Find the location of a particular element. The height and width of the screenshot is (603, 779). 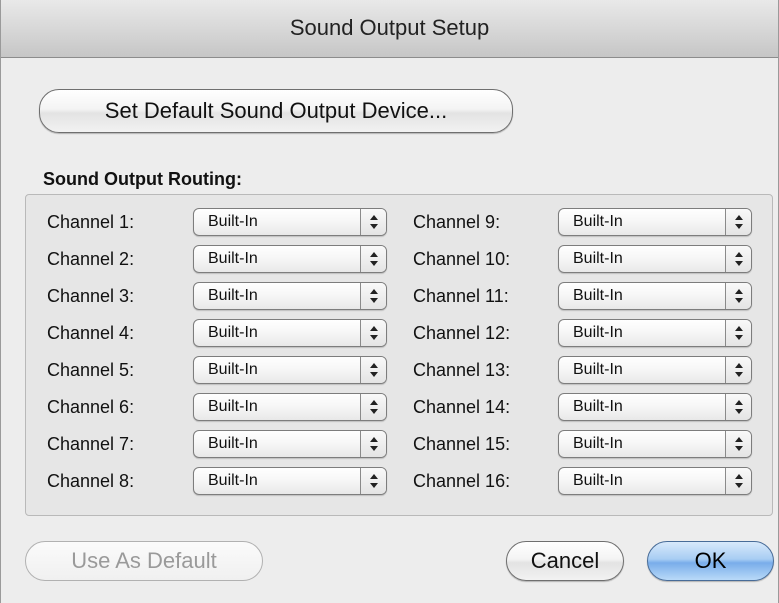

channel-label: Channel 13: is located at coordinates (462, 370).